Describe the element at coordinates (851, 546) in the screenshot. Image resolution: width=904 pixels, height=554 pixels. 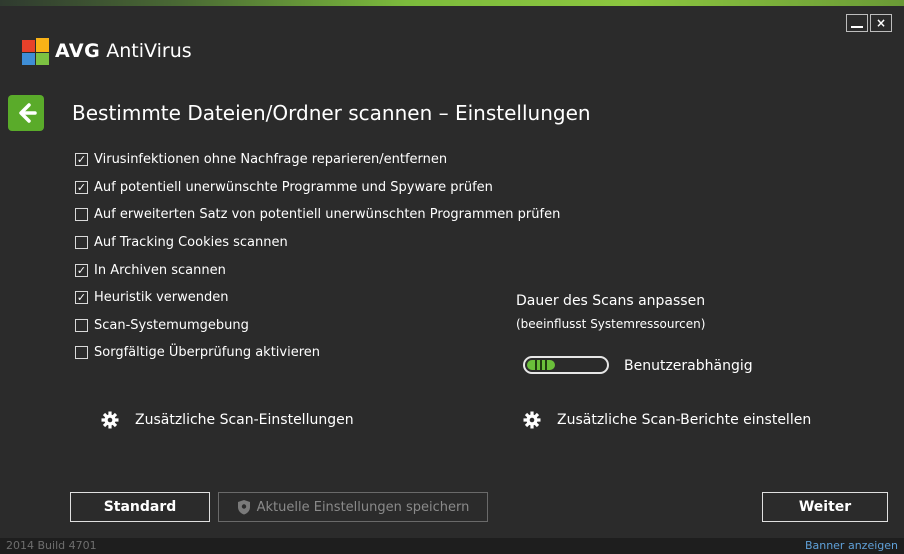
I see `show-banner-link: Banner anzeigen` at that location.